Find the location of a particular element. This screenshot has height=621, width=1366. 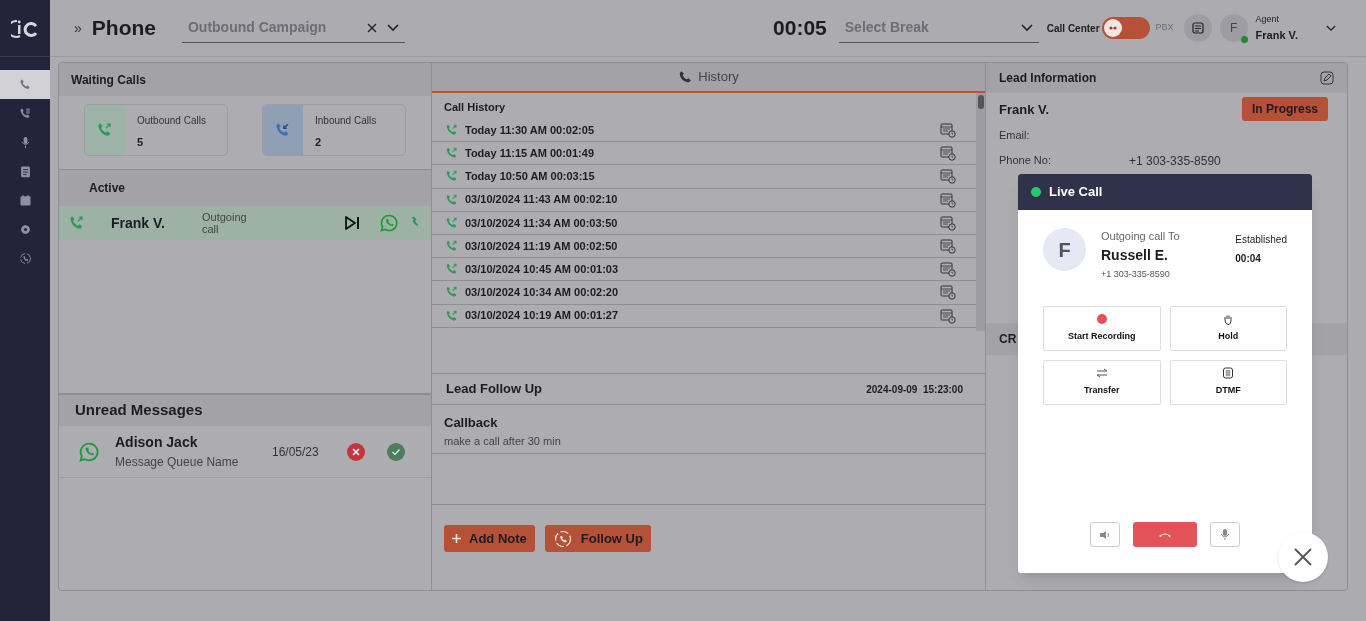

transfer-icon is located at coordinates (1101, 373).